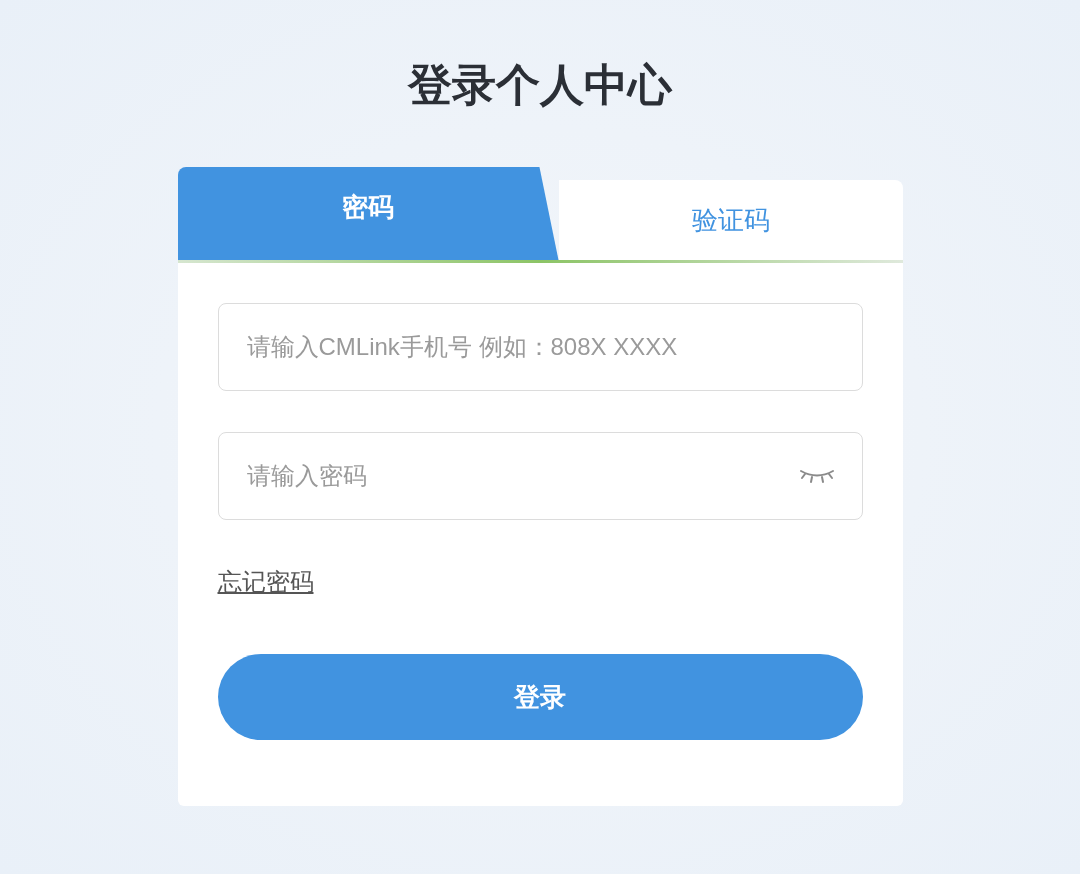  I want to click on password-field: 请输入密码, so click(540, 476).